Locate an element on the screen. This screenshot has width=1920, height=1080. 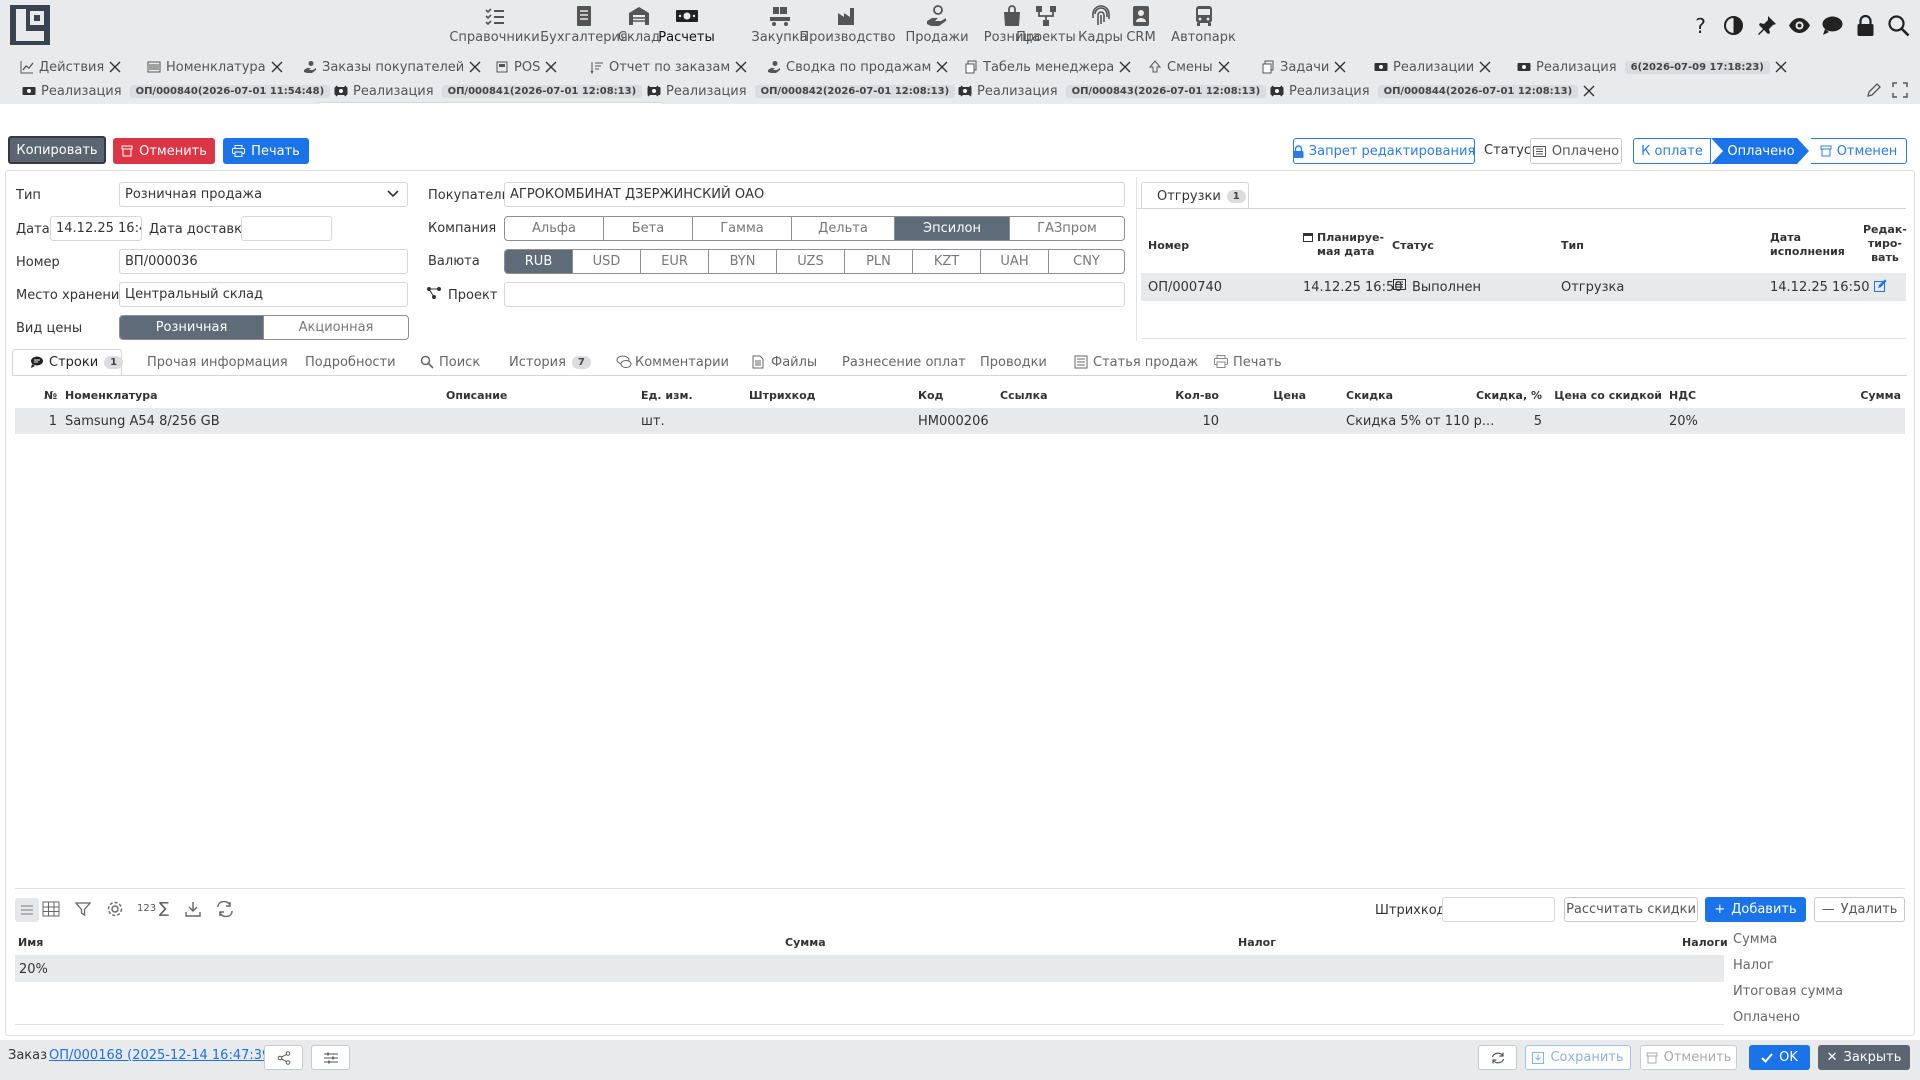
filter-icon is located at coordinates (83, 909).